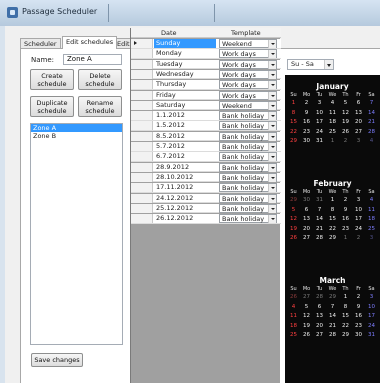  Describe the element at coordinates (76, 234) in the screenshot. I see `zone-list: Zone A Zone B` at that location.